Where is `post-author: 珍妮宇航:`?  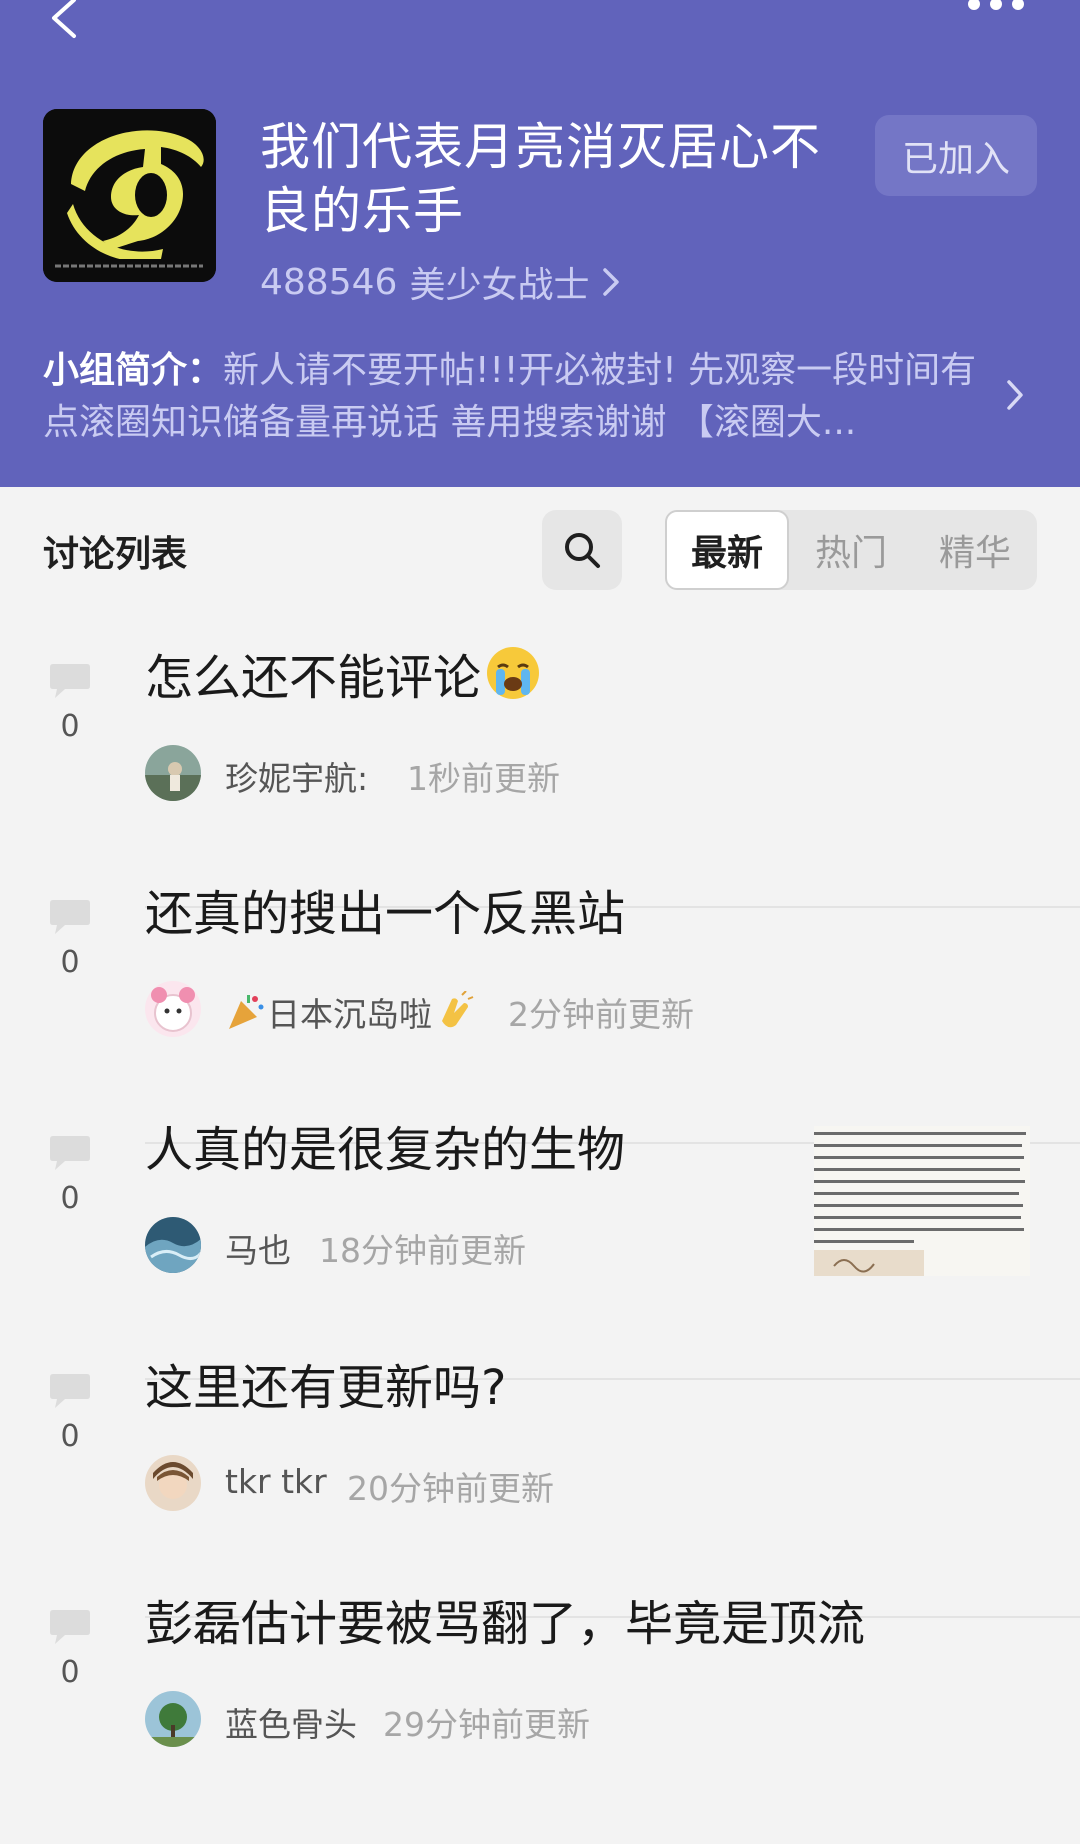 post-author: 珍妮宇航: is located at coordinates (296, 776).